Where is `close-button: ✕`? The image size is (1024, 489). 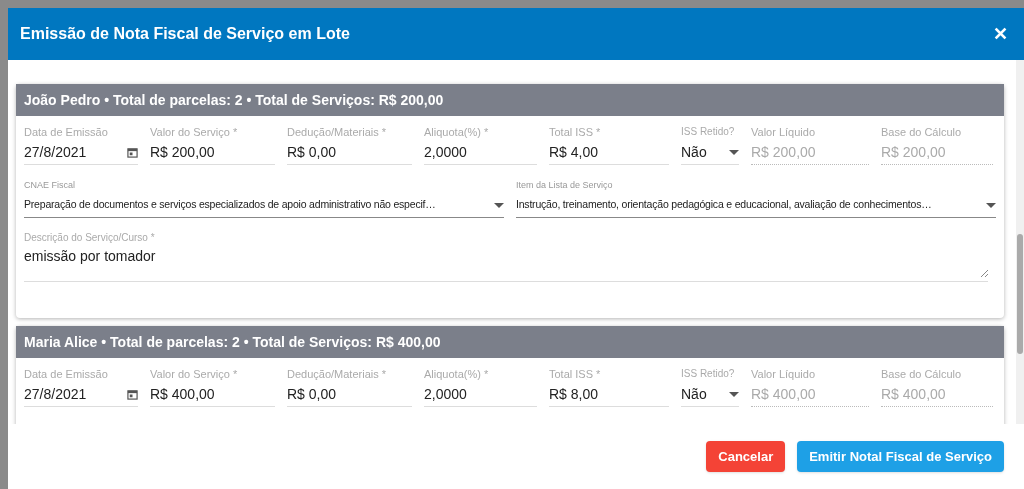 close-button: ✕ is located at coordinates (1000, 34).